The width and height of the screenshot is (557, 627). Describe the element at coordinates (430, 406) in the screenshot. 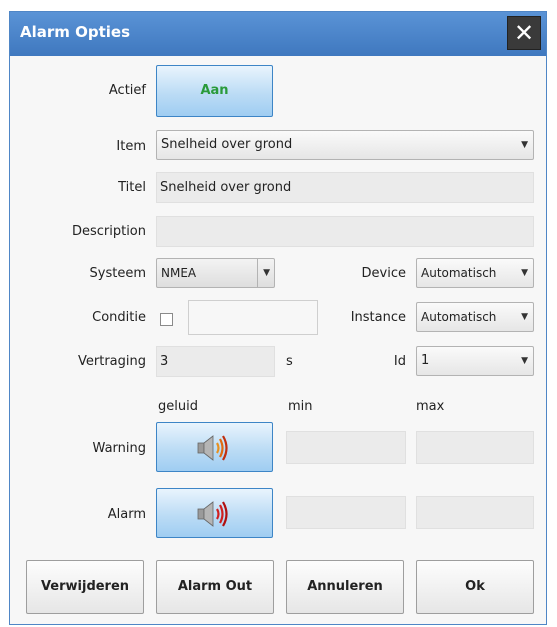

I see `column-header-max: max` at that location.